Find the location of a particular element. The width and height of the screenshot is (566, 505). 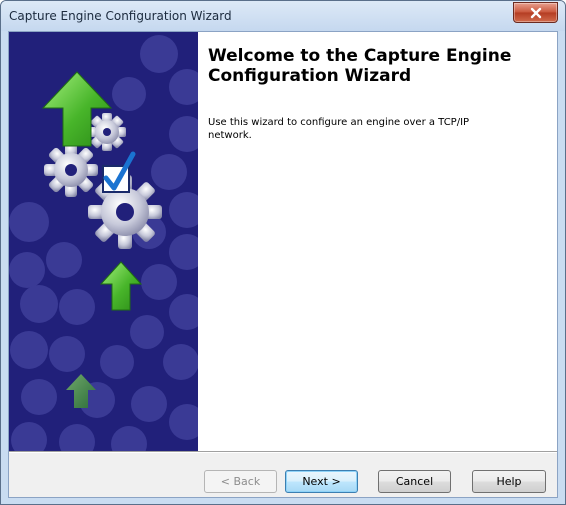

next-button: Next > is located at coordinates (321, 481).